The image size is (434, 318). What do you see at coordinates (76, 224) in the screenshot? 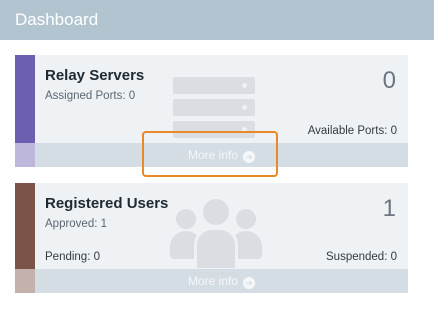
I see `approved-users-label: Approved: 1` at bounding box center [76, 224].